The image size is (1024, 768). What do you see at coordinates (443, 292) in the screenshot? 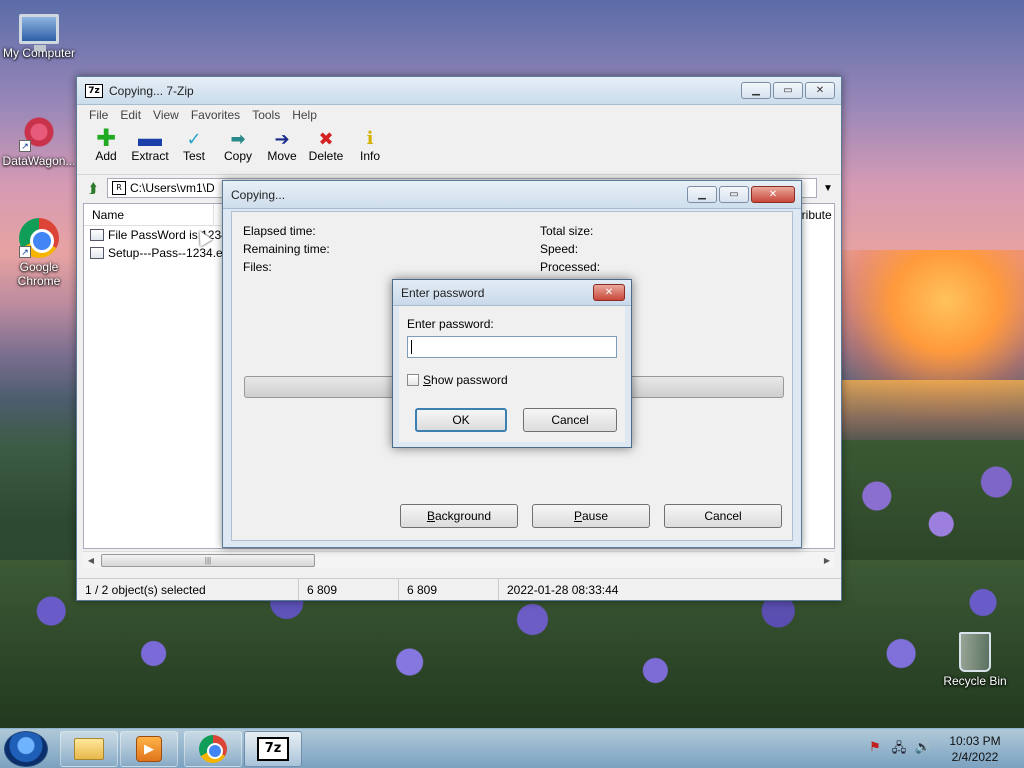
I see `password-dialog-title: Enter password` at bounding box center [443, 292].